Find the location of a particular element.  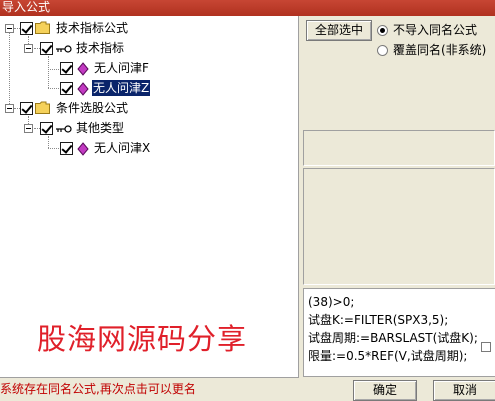

radio-skip-duplicates: 不导入同名公式 is located at coordinates (436, 30).